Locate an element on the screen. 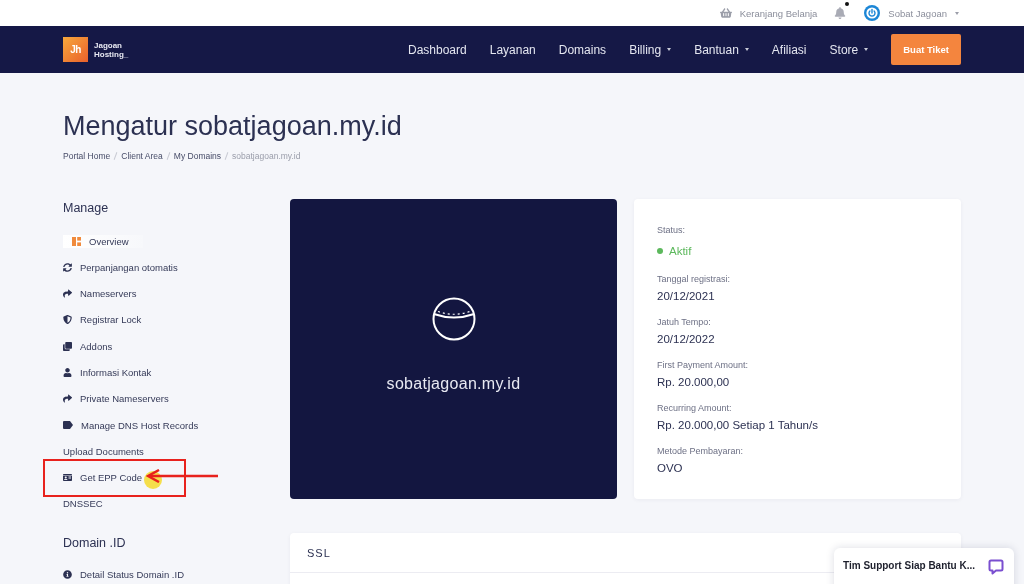  sidebar-heading: Domain .ID is located at coordinates (94, 544).